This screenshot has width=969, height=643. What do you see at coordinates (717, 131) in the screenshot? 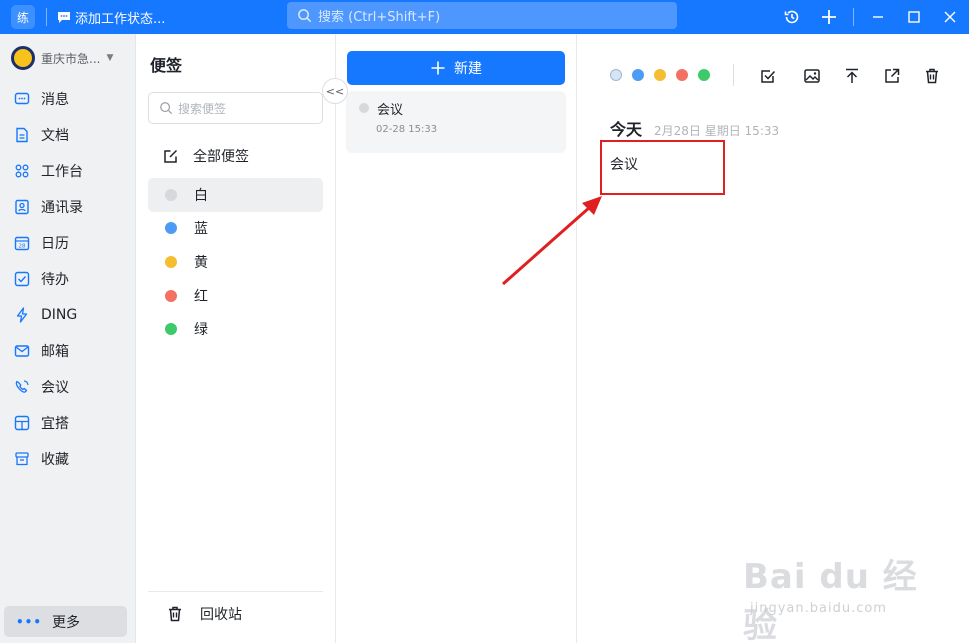
I see `note-datetime: 2月28日 星期日 15:33` at bounding box center [717, 131].